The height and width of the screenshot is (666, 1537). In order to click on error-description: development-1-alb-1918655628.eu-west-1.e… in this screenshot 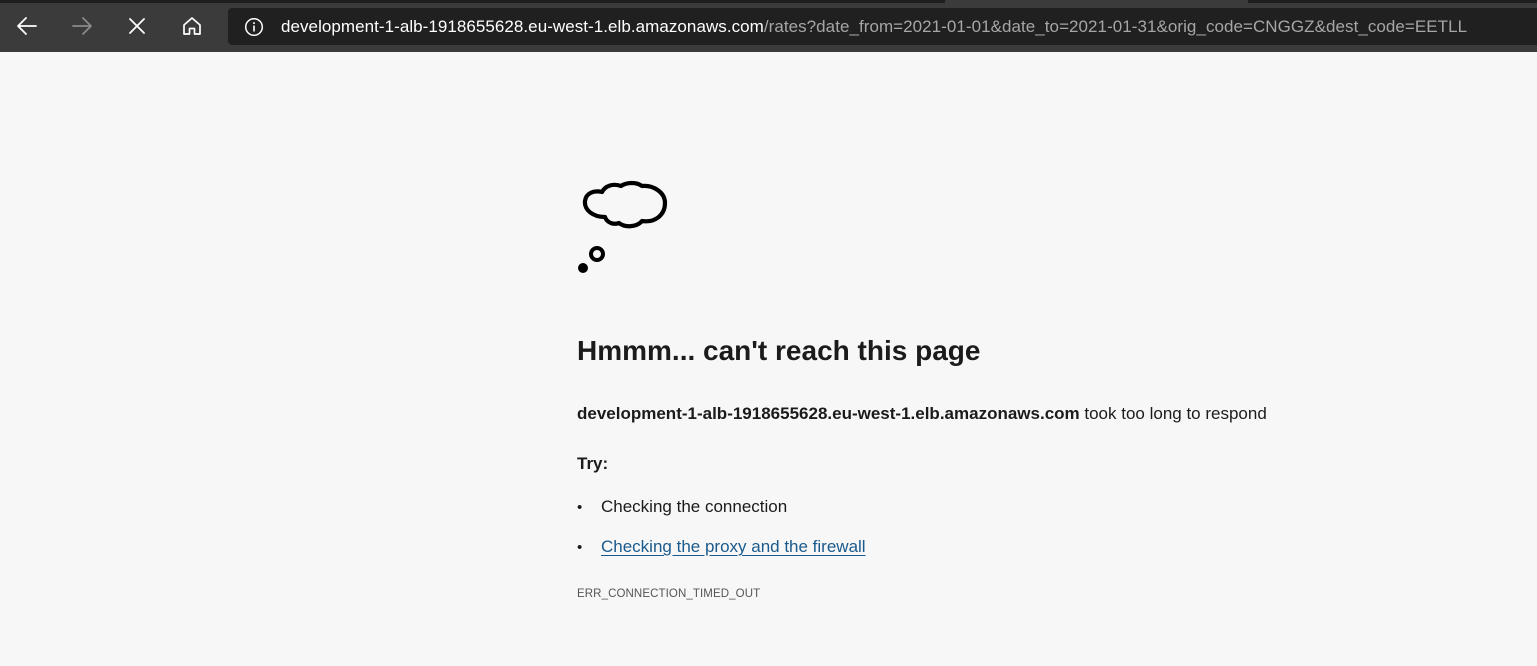, I will do `click(922, 414)`.